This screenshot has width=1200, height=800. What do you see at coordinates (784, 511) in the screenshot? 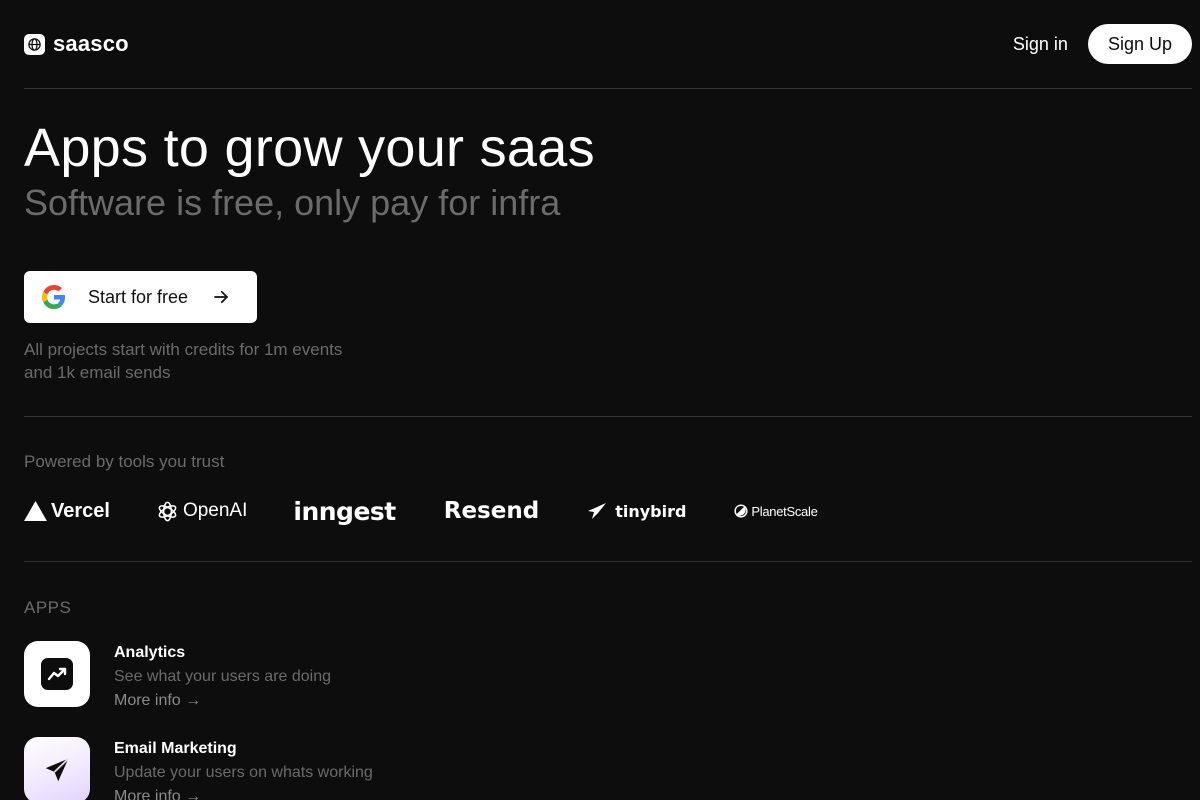
I see `planetscale-name: PlanetScale` at bounding box center [784, 511].